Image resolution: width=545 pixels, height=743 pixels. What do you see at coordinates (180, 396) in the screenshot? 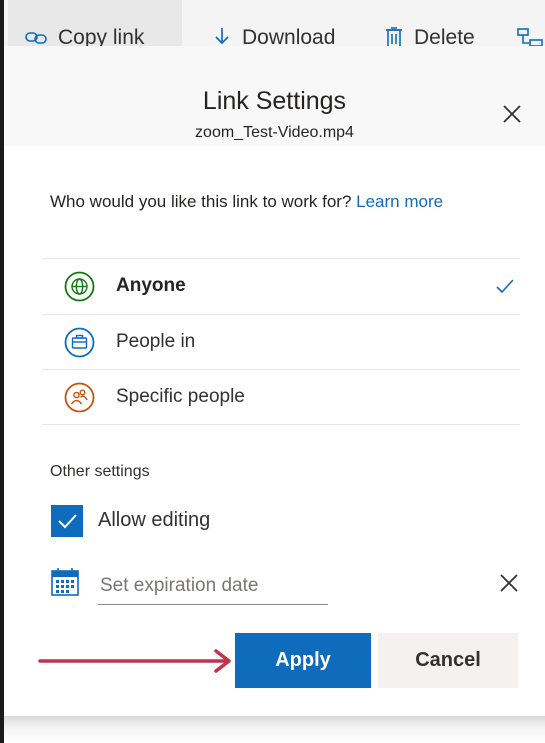
I see `option-specific-people-label: Specific people` at bounding box center [180, 396].